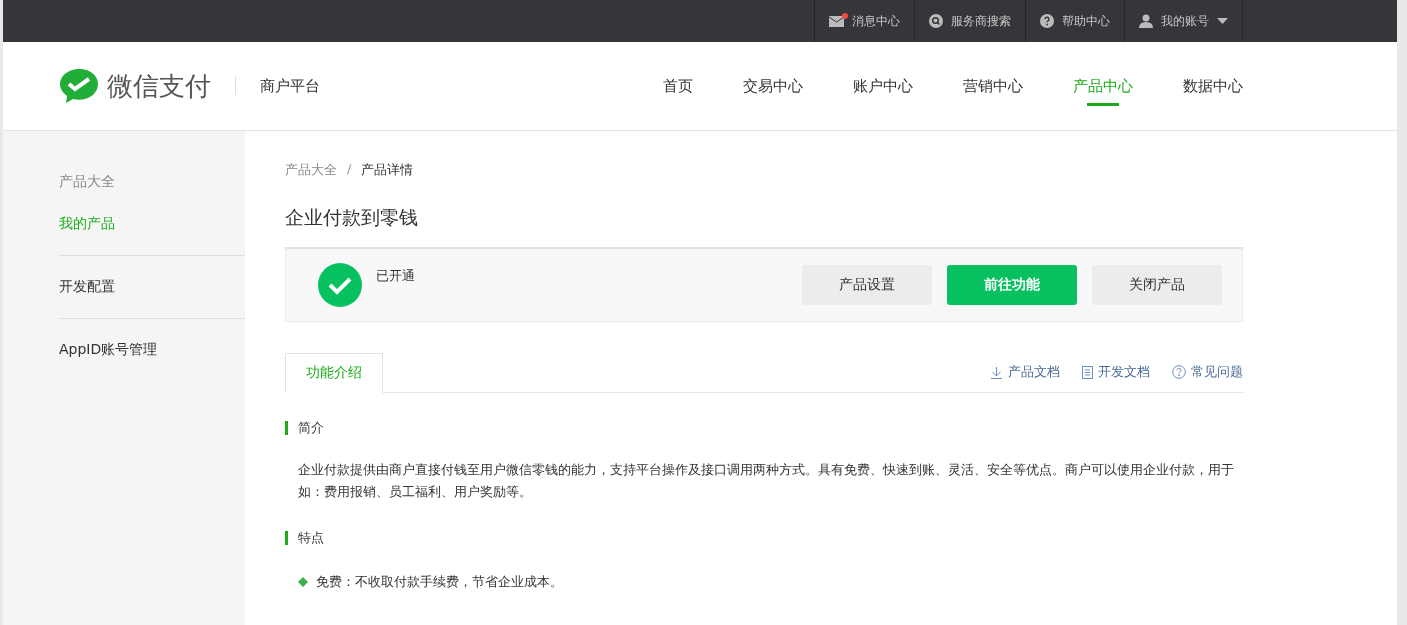 This screenshot has height=625, width=1407. What do you see at coordinates (152, 350) in the screenshot?
I see `sidebar-item: AppID账号管理` at bounding box center [152, 350].